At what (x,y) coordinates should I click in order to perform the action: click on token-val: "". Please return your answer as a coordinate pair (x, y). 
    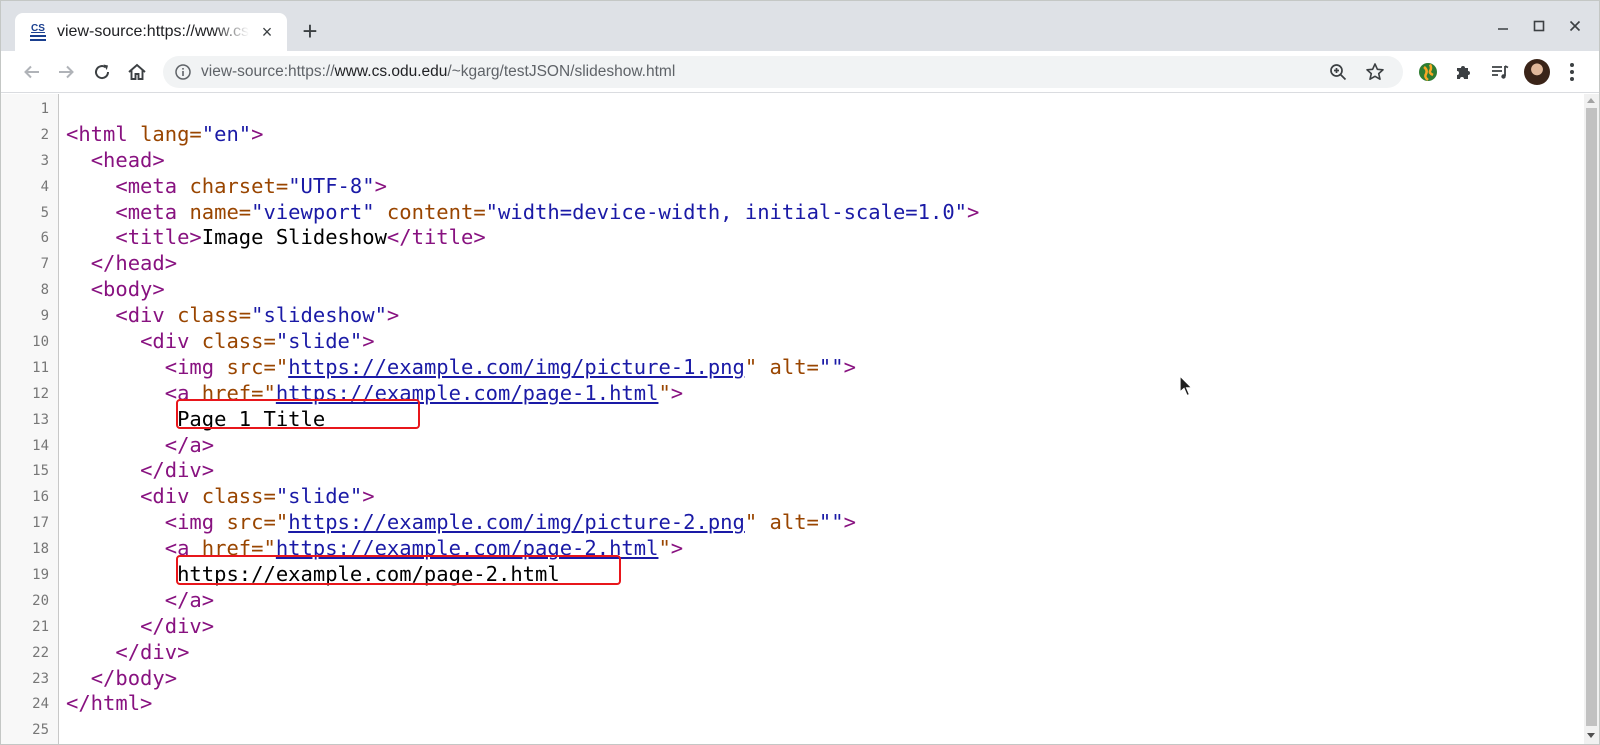
    Looking at the image, I should click on (831, 366).